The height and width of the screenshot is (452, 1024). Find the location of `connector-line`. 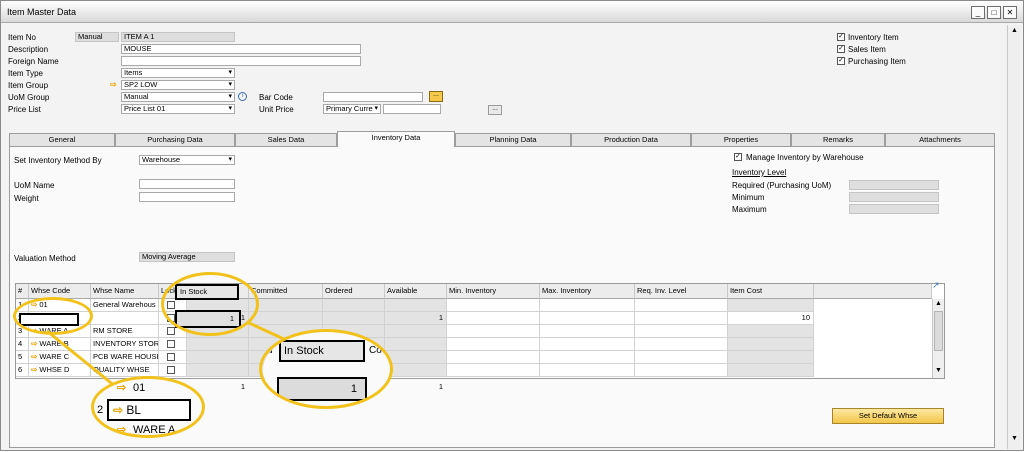

connector-line is located at coordinates (84, 361).